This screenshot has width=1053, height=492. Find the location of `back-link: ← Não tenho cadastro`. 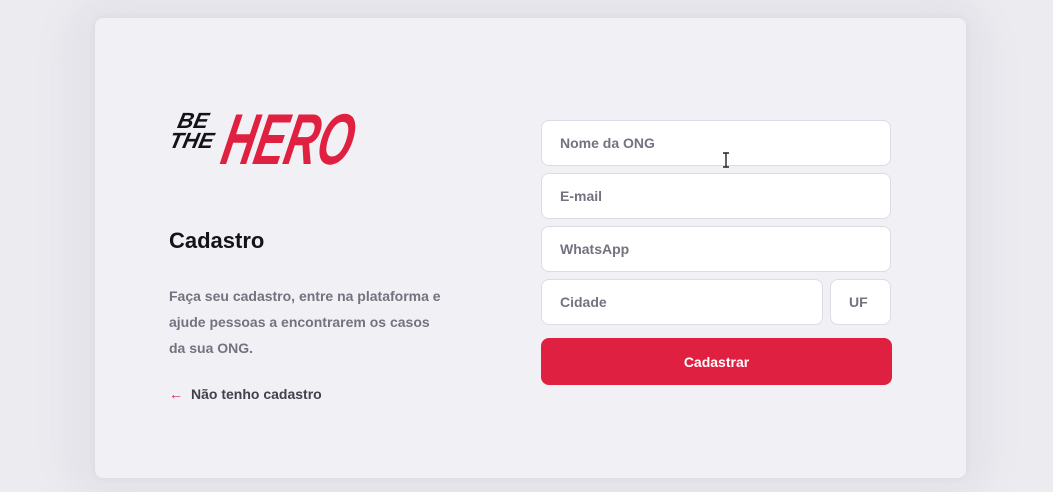

back-link: ← Não tenho cadastro is located at coordinates (245, 394).